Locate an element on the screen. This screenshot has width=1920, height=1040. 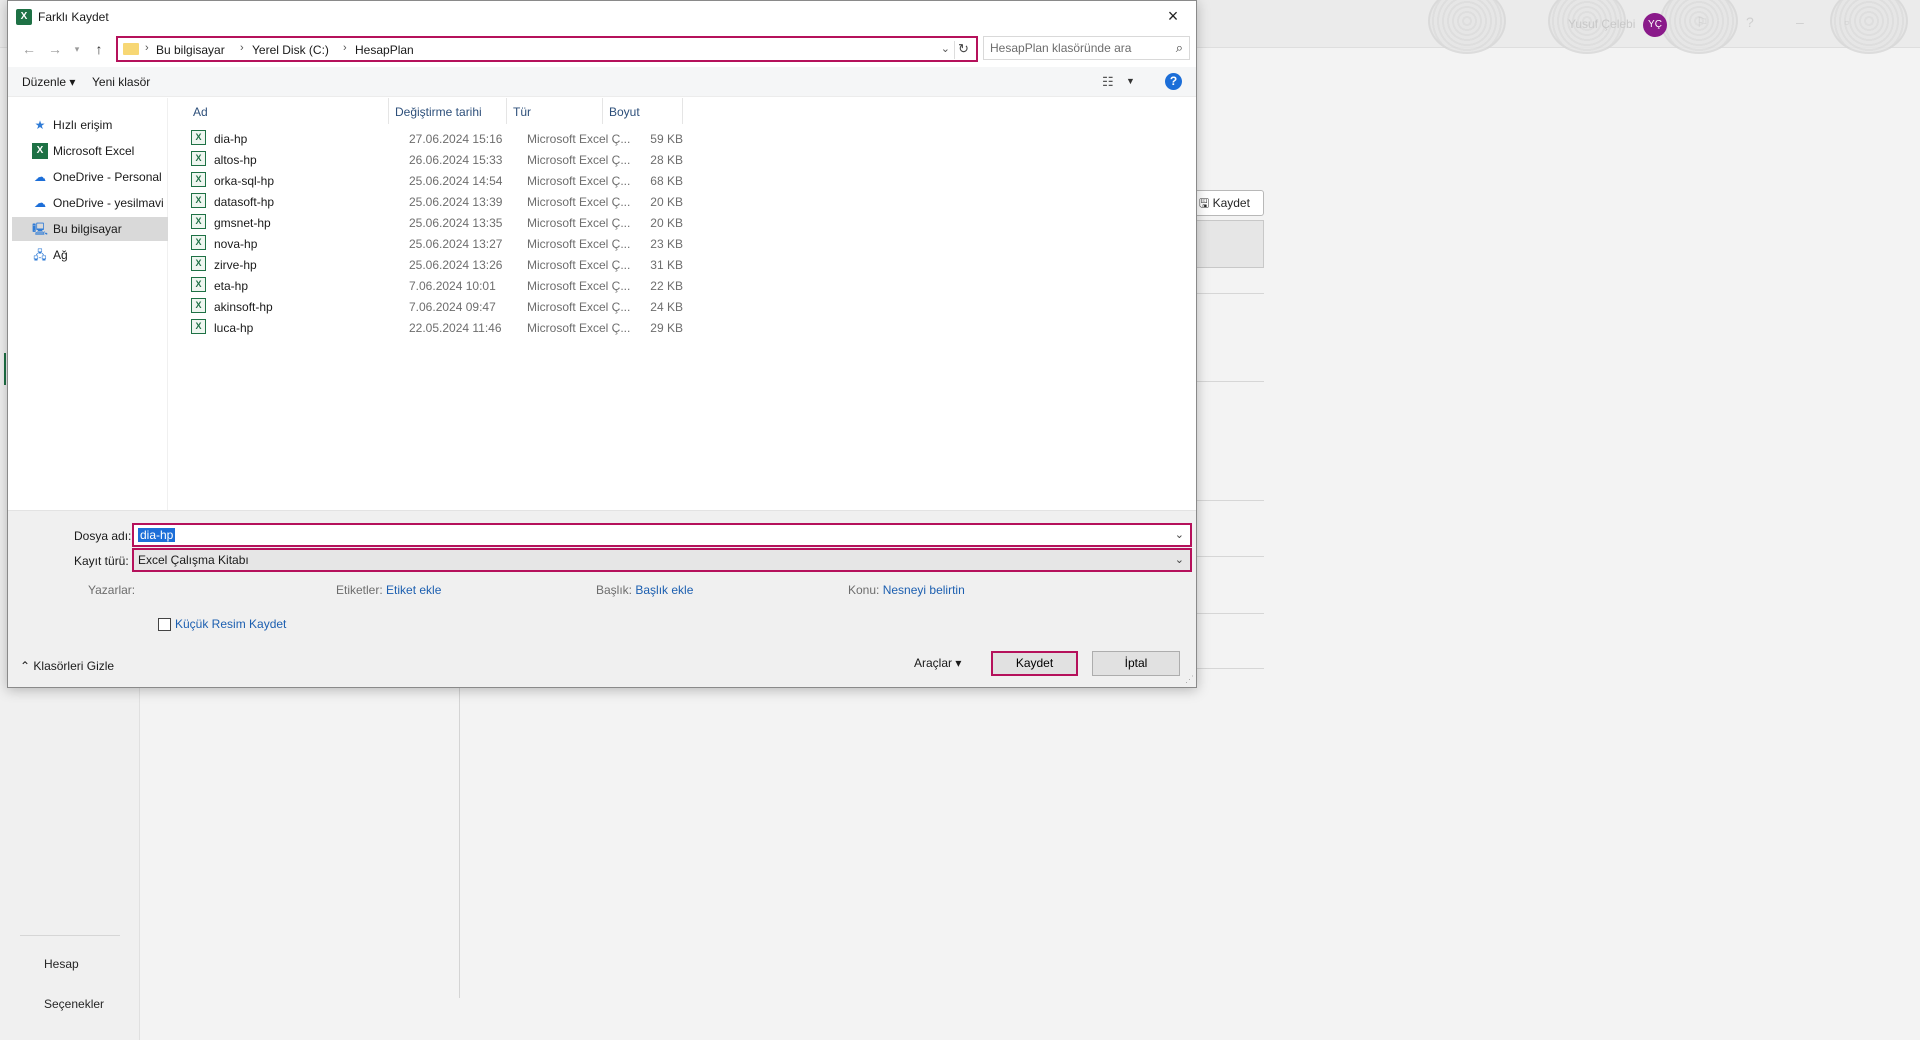
file-date: 25.06.2024 13:39 is located at coordinates (456, 202).